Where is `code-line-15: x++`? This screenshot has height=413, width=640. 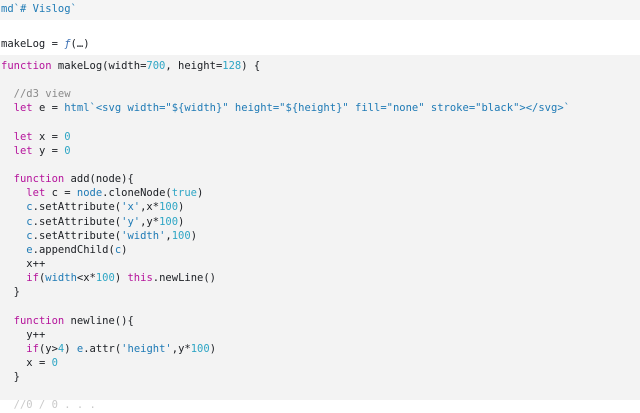
code-line-15: x++ is located at coordinates (36, 263).